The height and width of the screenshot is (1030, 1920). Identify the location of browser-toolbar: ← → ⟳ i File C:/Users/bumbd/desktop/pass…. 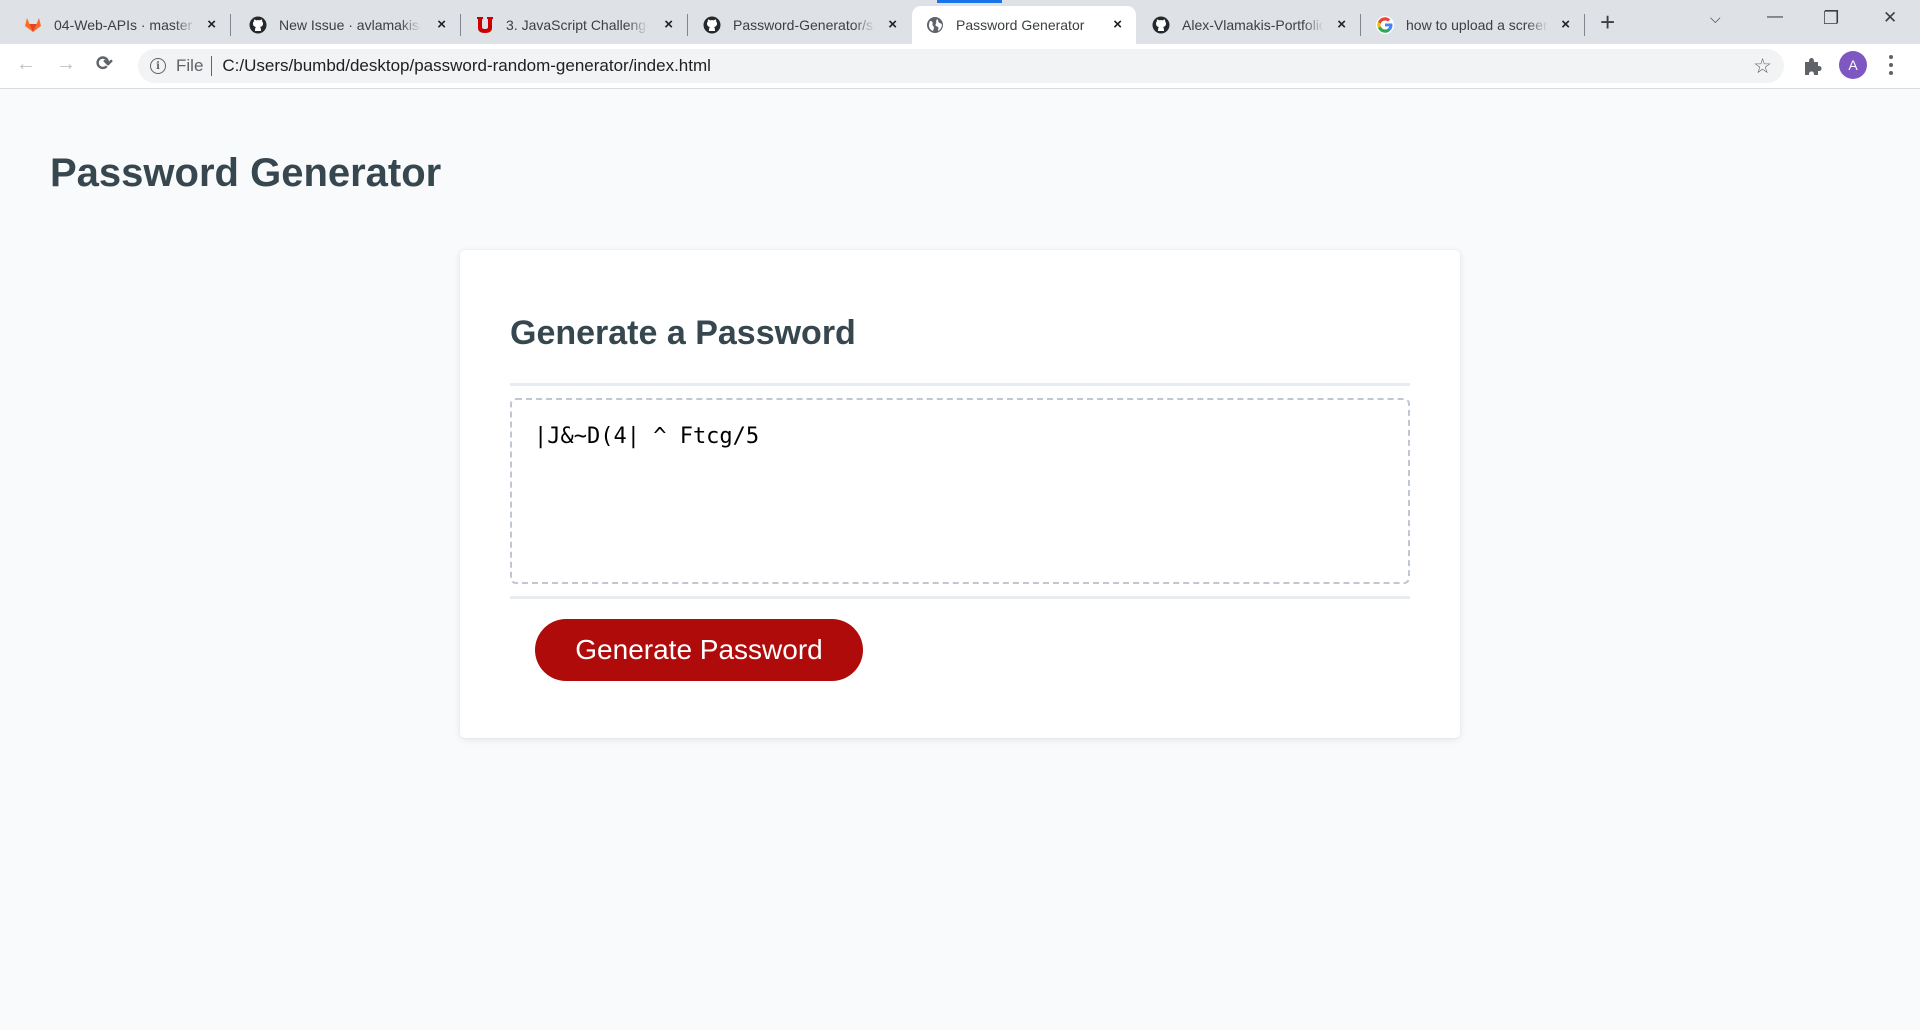
(960, 66).